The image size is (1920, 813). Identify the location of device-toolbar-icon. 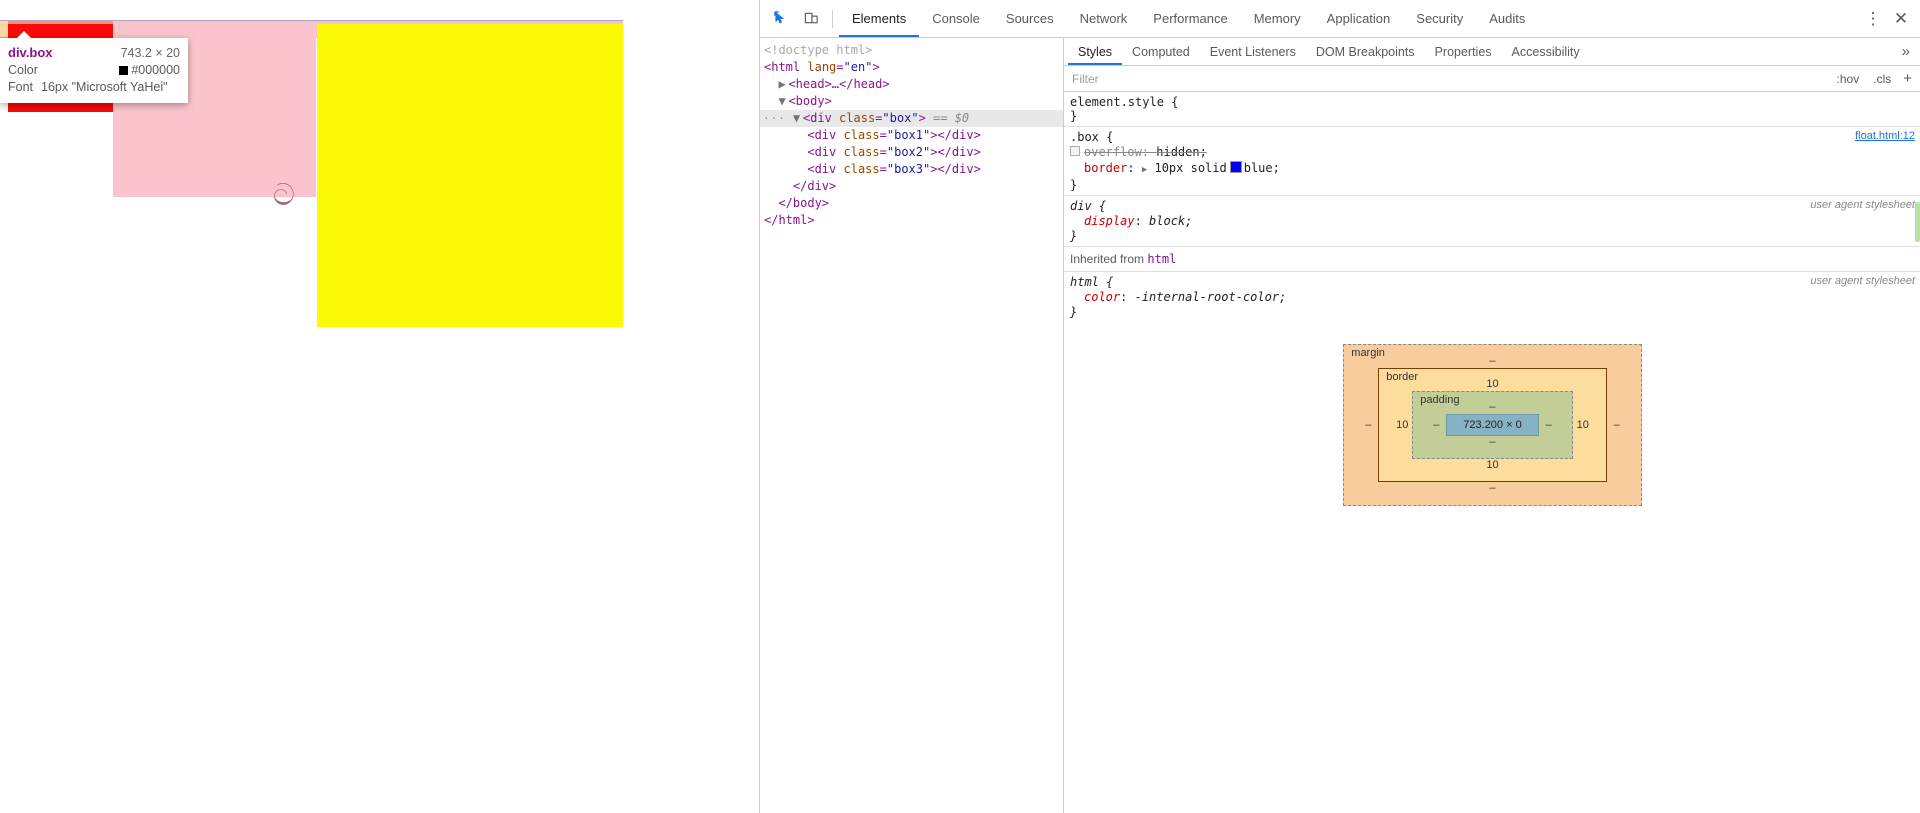
(811, 19).